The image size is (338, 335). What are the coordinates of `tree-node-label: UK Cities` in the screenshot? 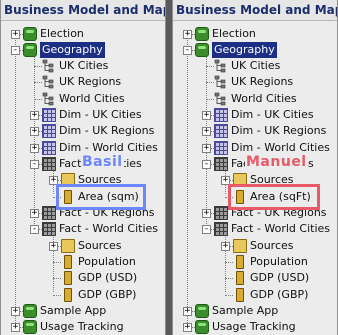 It's located at (256, 65).